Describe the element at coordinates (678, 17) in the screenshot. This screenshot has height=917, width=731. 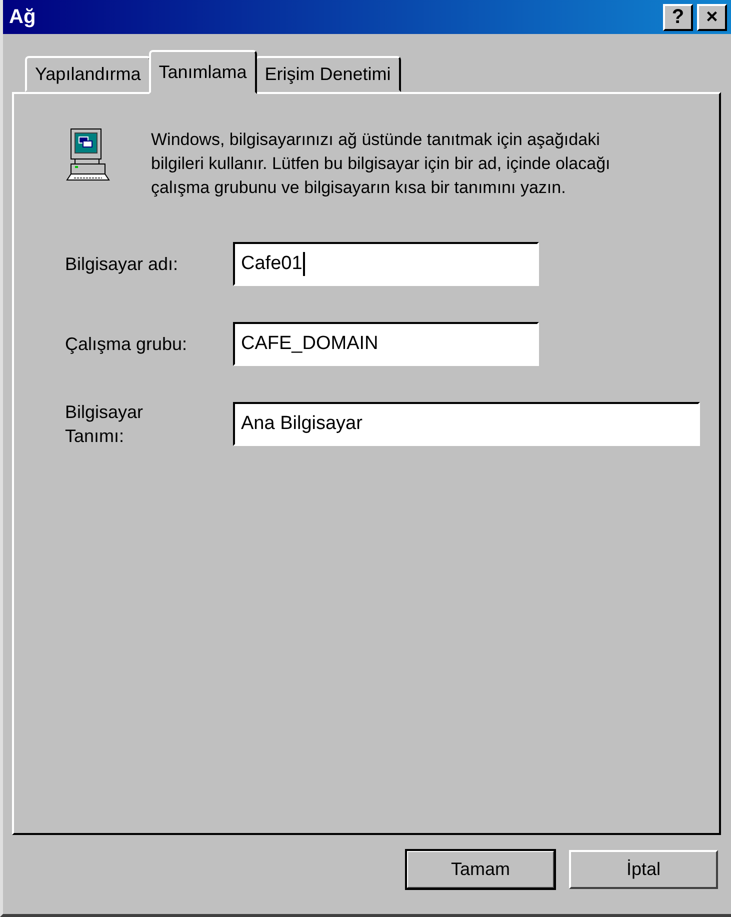
I see `help-button: ?` at that location.